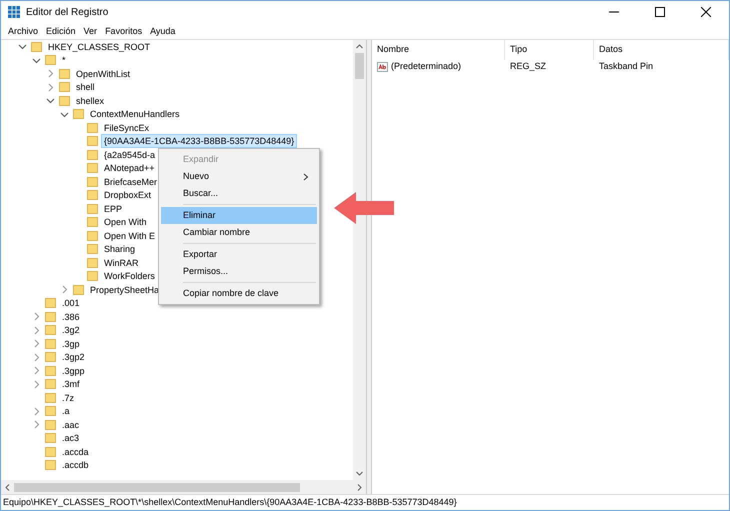  I want to click on tree-item: ANotepad++, so click(129, 168).